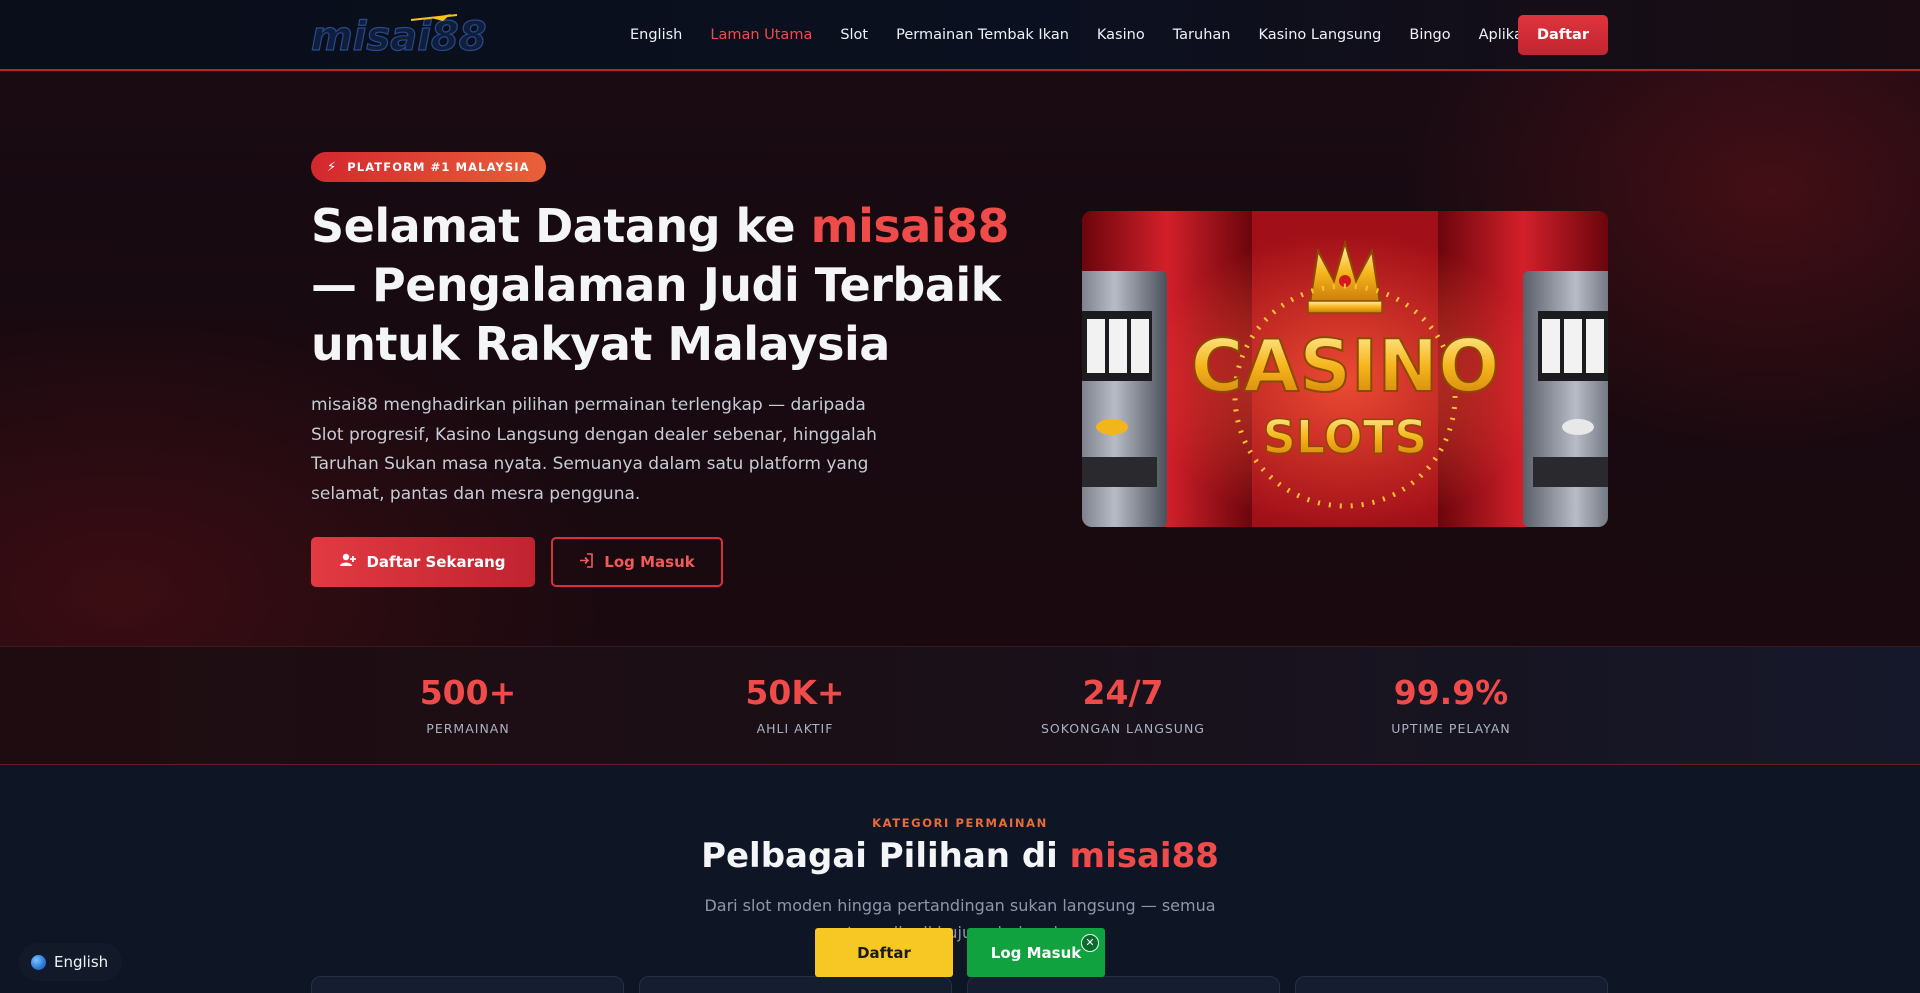 The height and width of the screenshot is (993, 1920). What do you see at coordinates (561, 226) in the screenshot?
I see `hero-title-prefix: Selamat Datang ke` at bounding box center [561, 226].